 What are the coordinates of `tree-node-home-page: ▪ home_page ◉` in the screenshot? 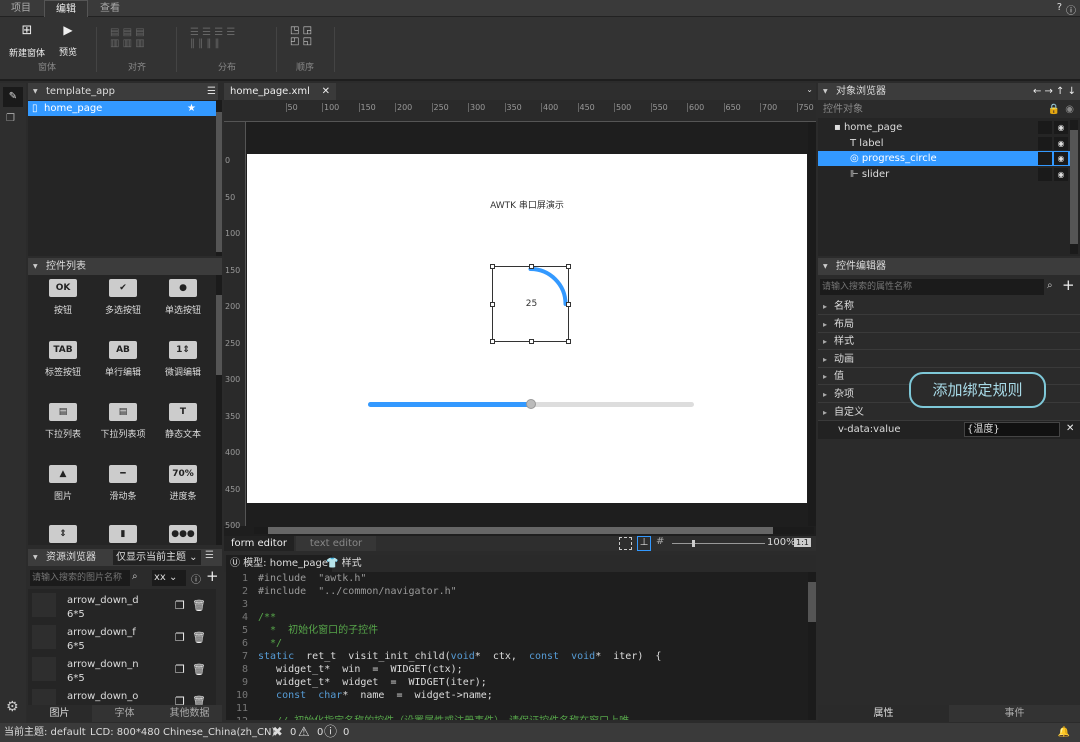 It's located at (944, 127).